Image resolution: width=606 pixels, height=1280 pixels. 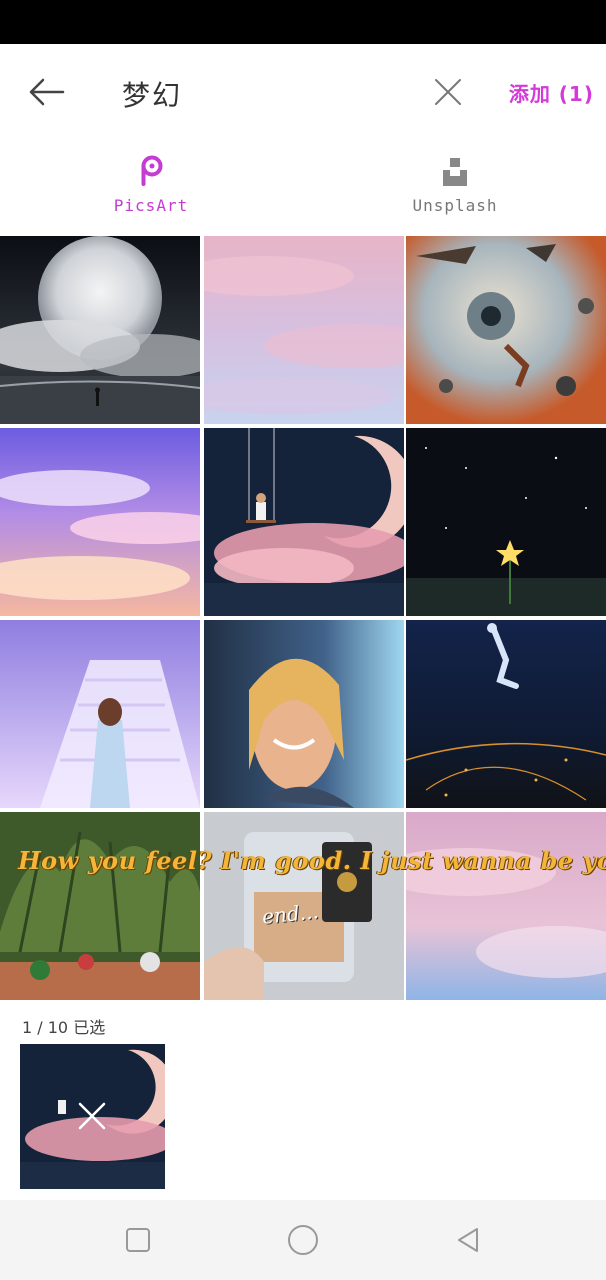 What do you see at coordinates (151, 205) in the screenshot?
I see `tab-picsart-label: PicsArt` at bounding box center [151, 205].